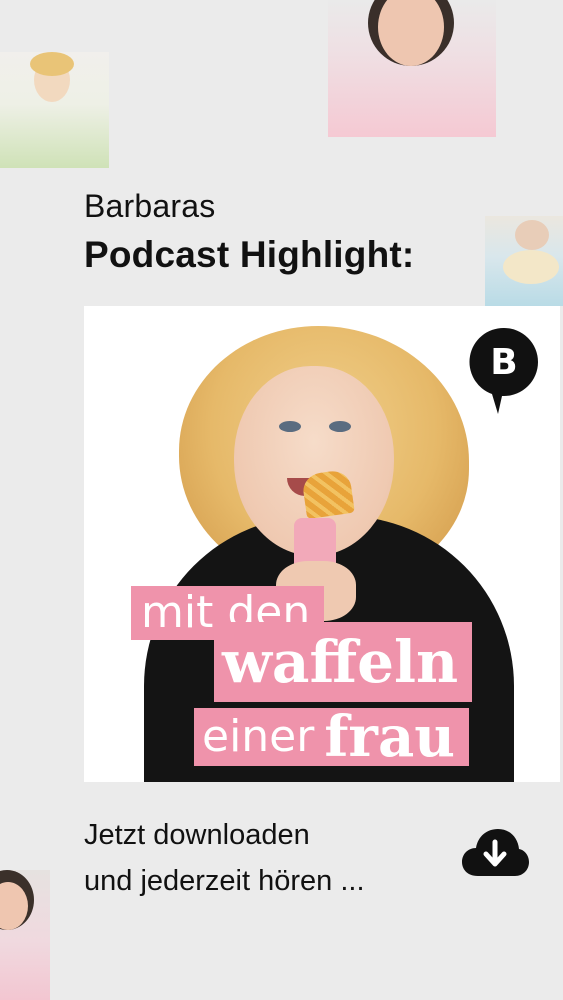  What do you see at coordinates (328, 494) in the screenshot?
I see `waffle-image` at bounding box center [328, 494].